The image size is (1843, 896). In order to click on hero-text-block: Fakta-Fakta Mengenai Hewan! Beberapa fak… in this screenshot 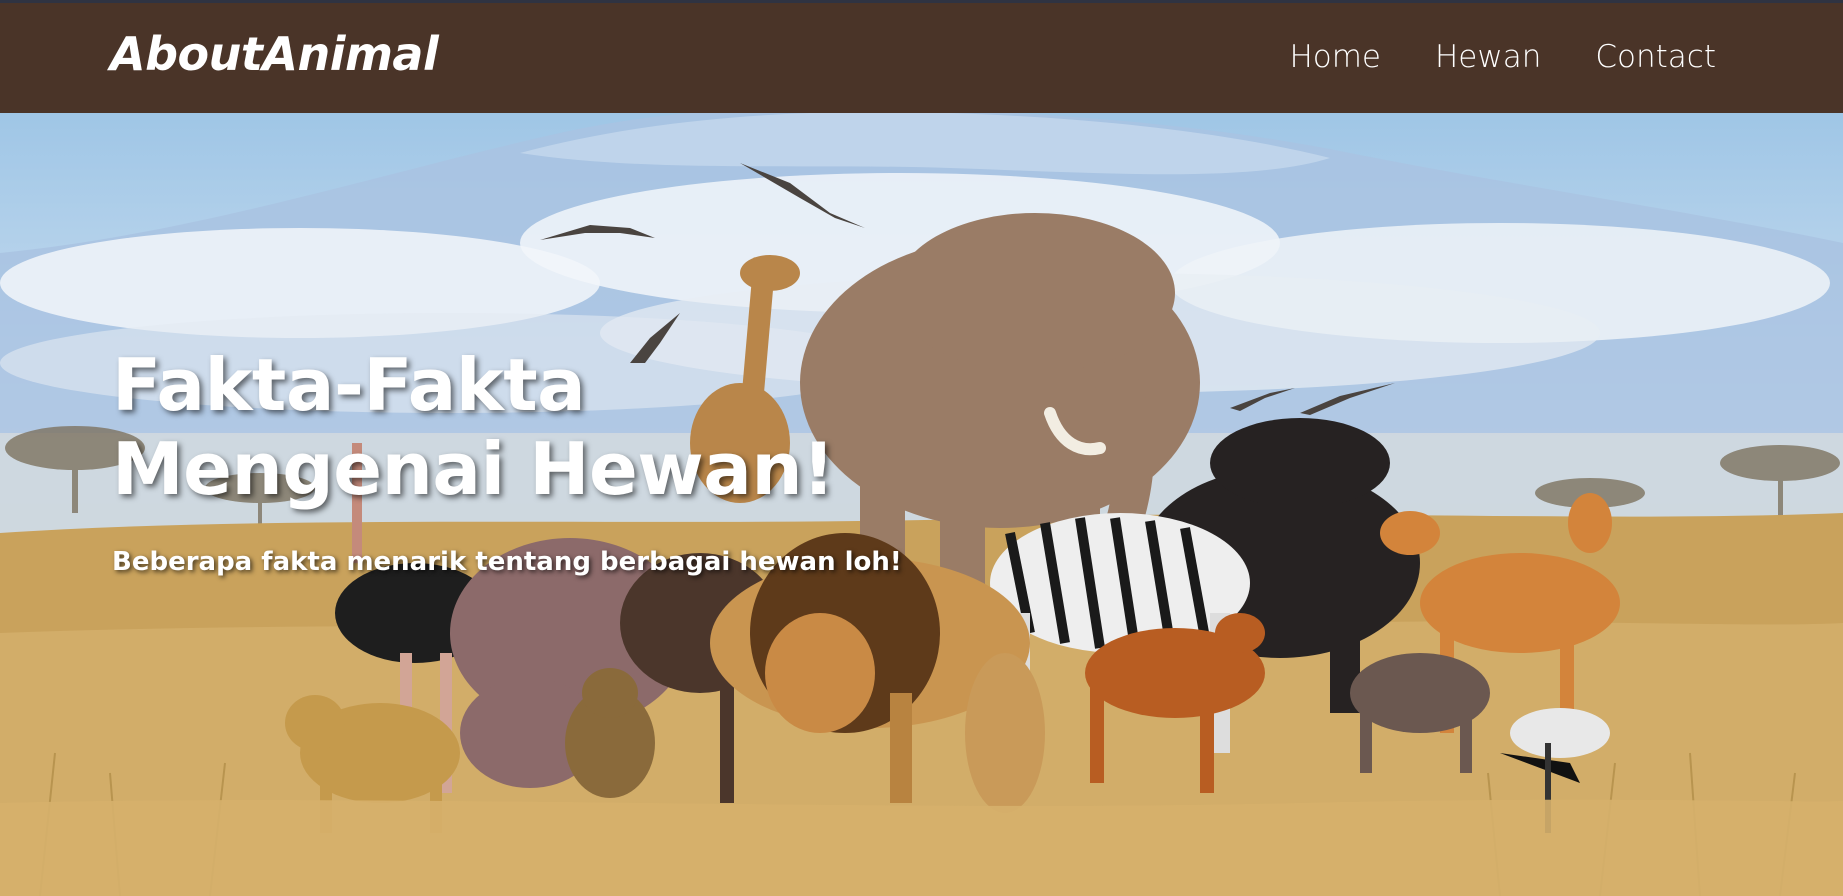, I will do `click(507, 460)`.